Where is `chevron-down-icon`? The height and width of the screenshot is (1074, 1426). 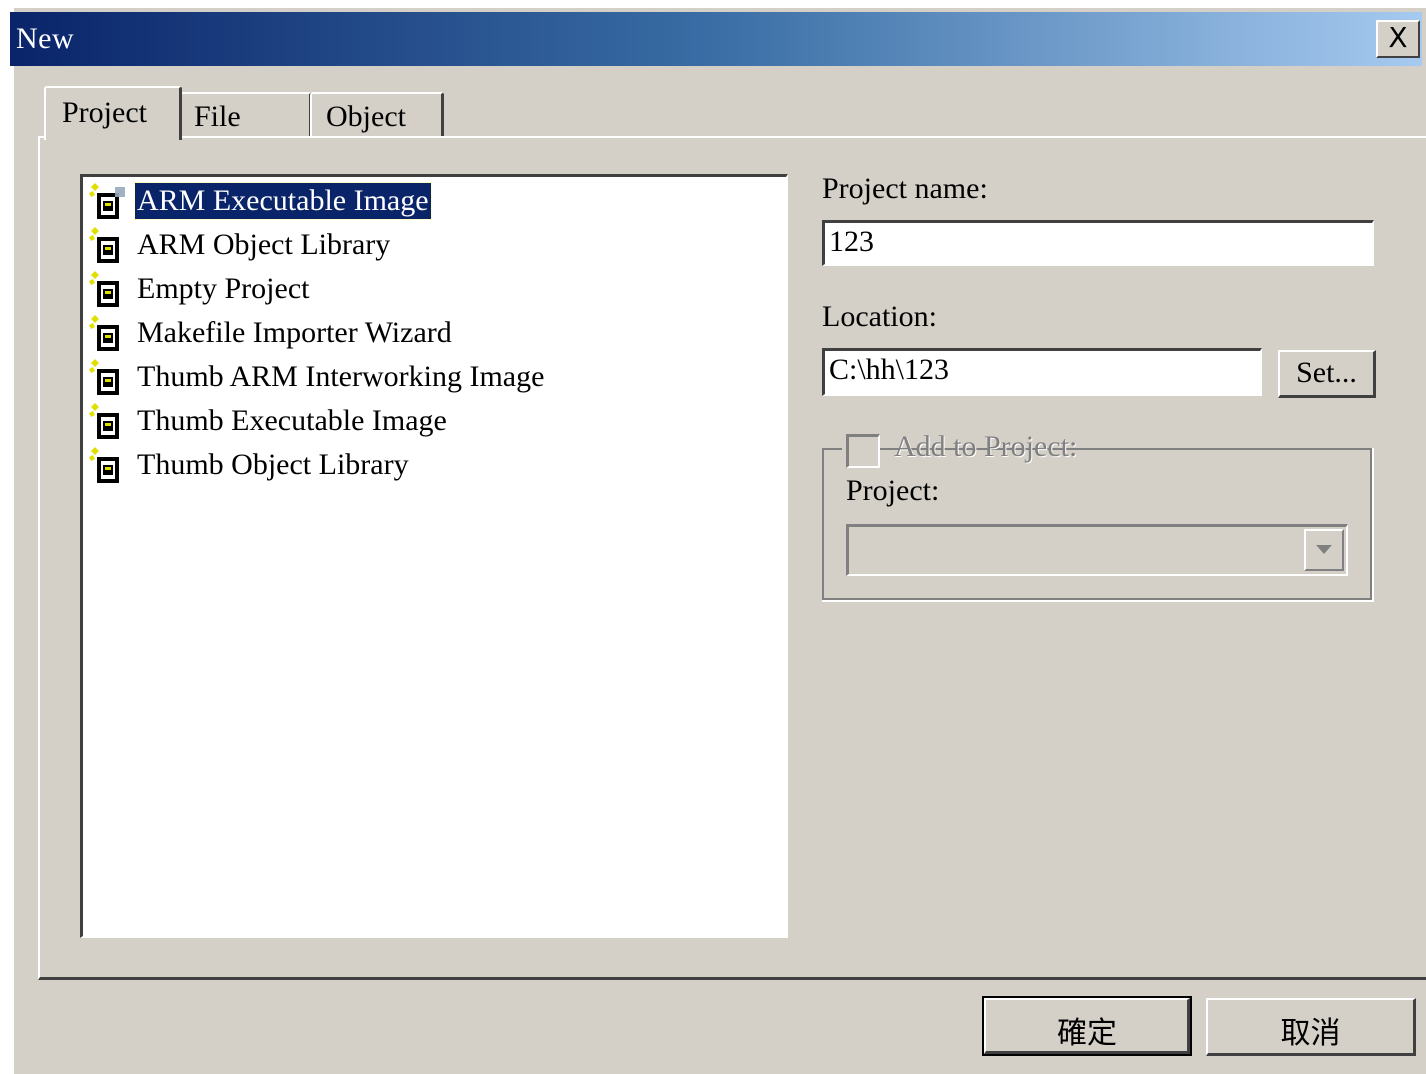
chevron-down-icon is located at coordinates (1324, 549).